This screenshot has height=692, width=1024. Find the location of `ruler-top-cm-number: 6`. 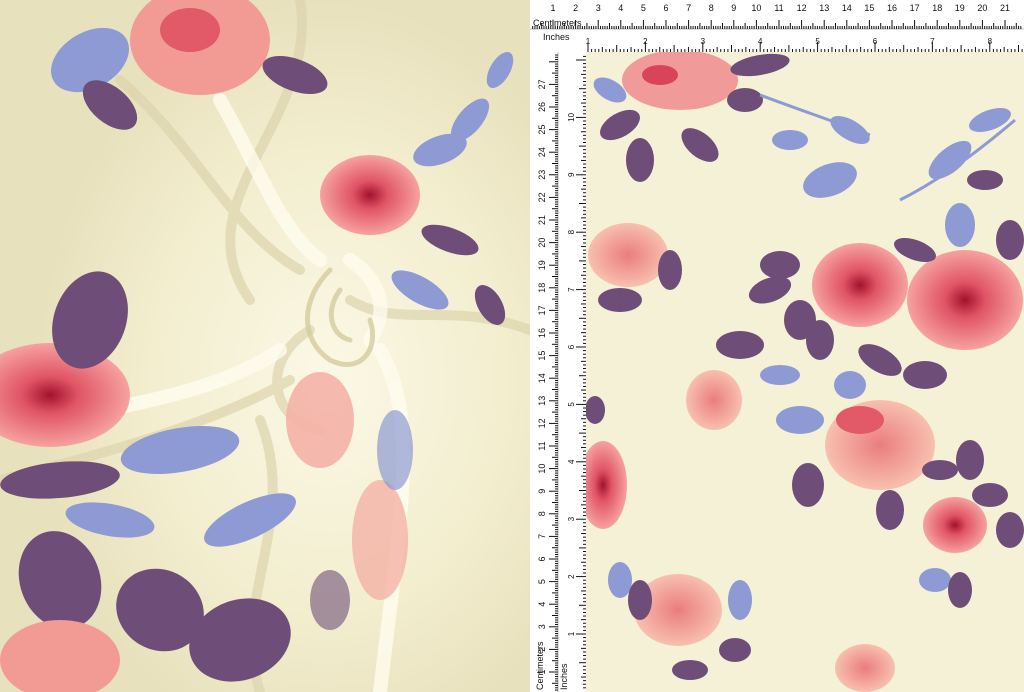

ruler-top-cm-number: 6 is located at coordinates (665, 8).